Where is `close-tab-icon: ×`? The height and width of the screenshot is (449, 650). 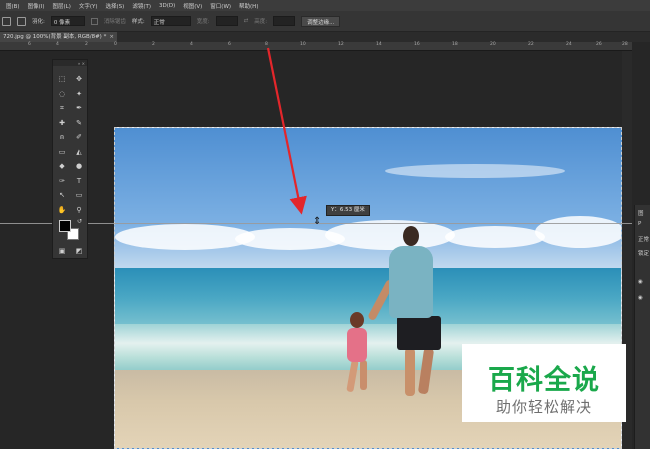
close-tab-icon: × is located at coordinates (111, 37).